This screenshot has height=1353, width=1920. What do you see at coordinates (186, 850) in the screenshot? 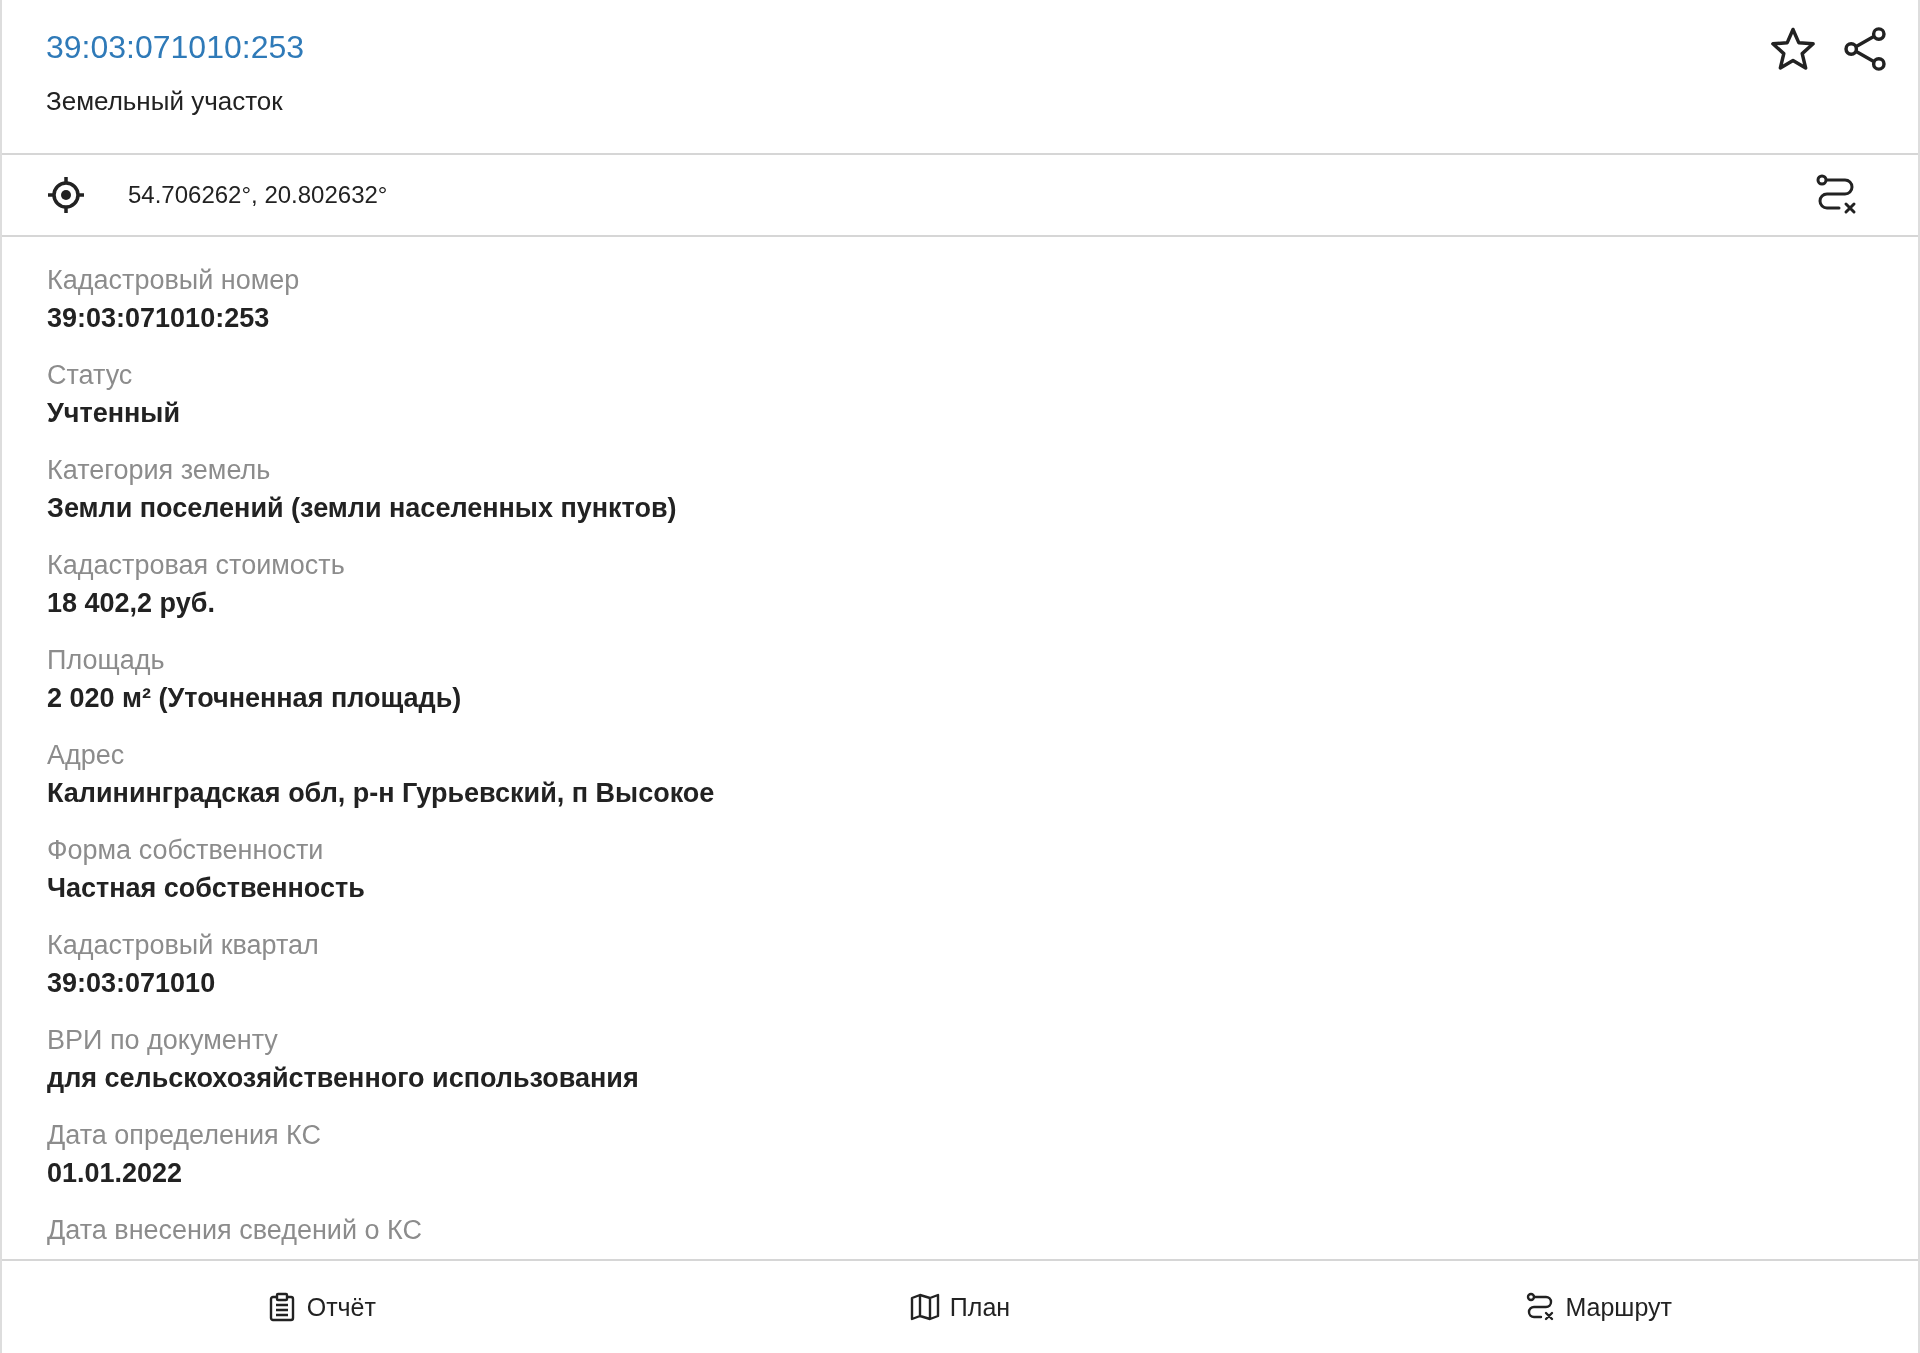
I see `field-label: Форма собственности` at bounding box center [186, 850].